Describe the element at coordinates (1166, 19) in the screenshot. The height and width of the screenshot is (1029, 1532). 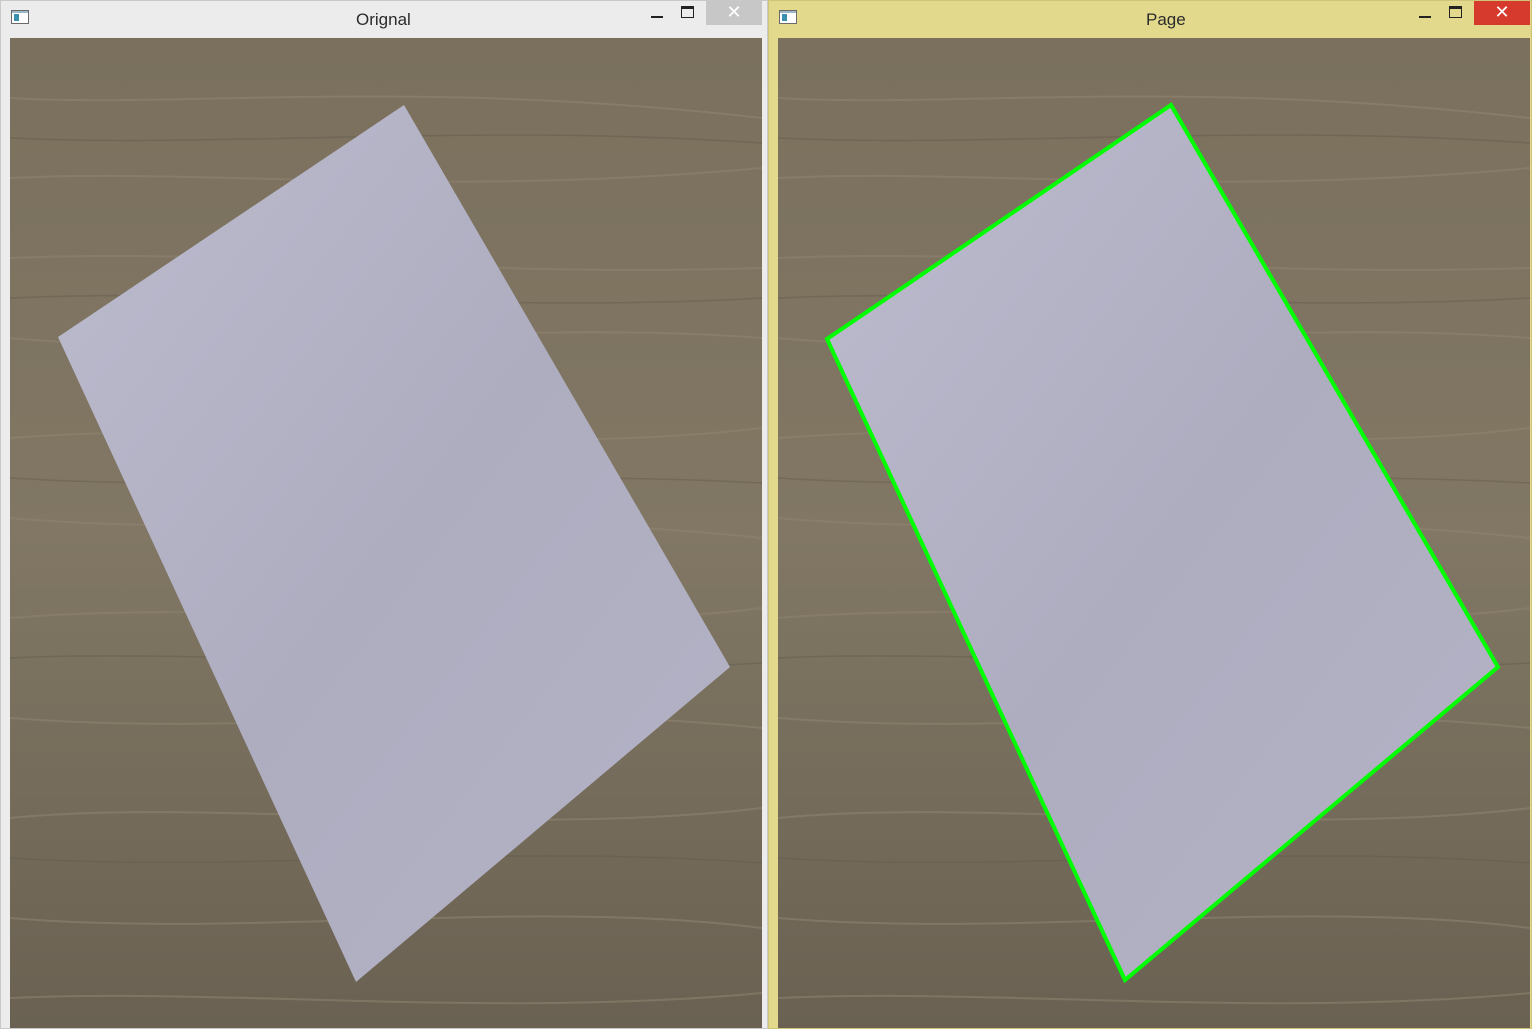
I see `window-title: Page` at that location.